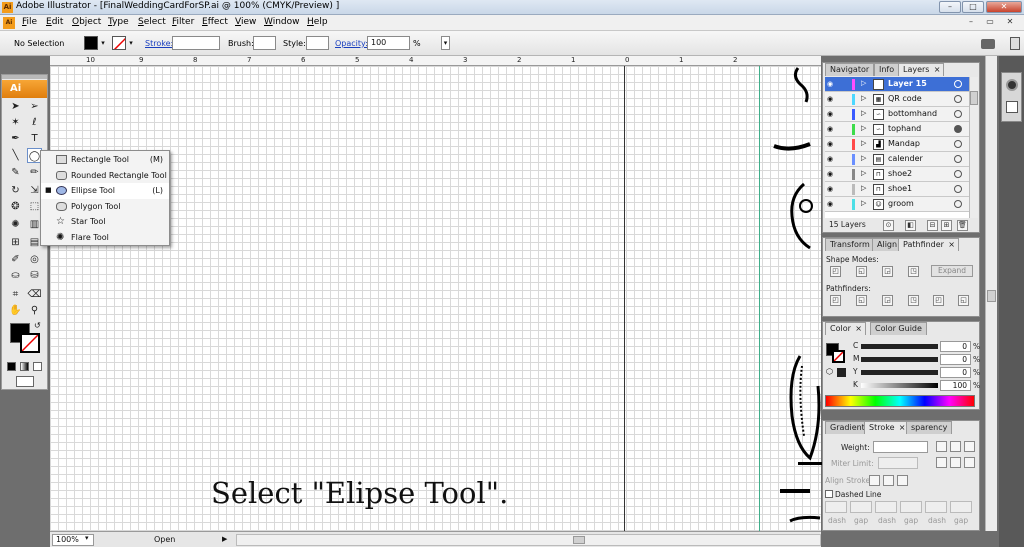 Image resolution: width=1024 pixels, height=547 pixels. What do you see at coordinates (969, 462) in the screenshot?
I see `join-bevel-icon` at bounding box center [969, 462].